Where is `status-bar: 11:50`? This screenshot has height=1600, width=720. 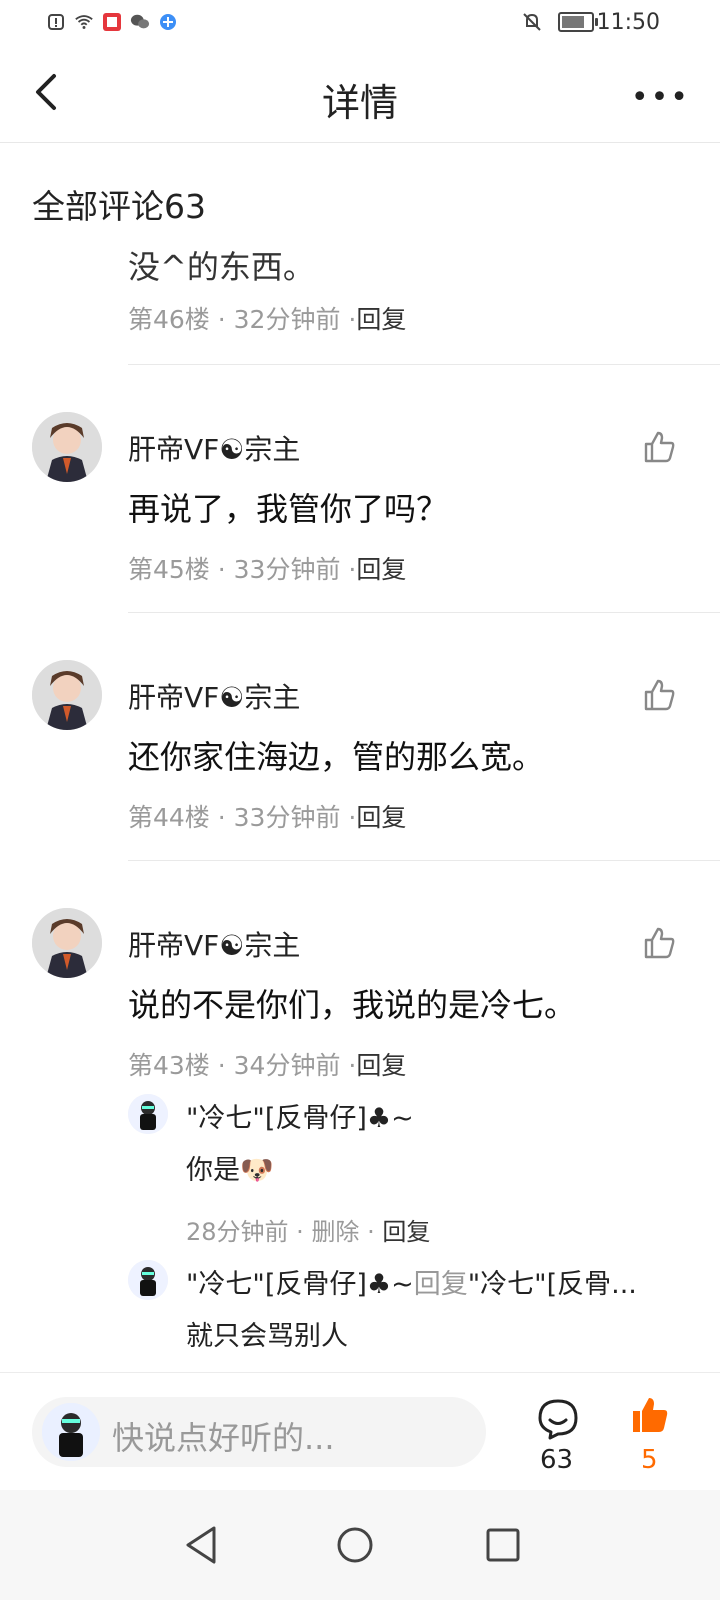
status-bar: 11:50 is located at coordinates (360, 25).